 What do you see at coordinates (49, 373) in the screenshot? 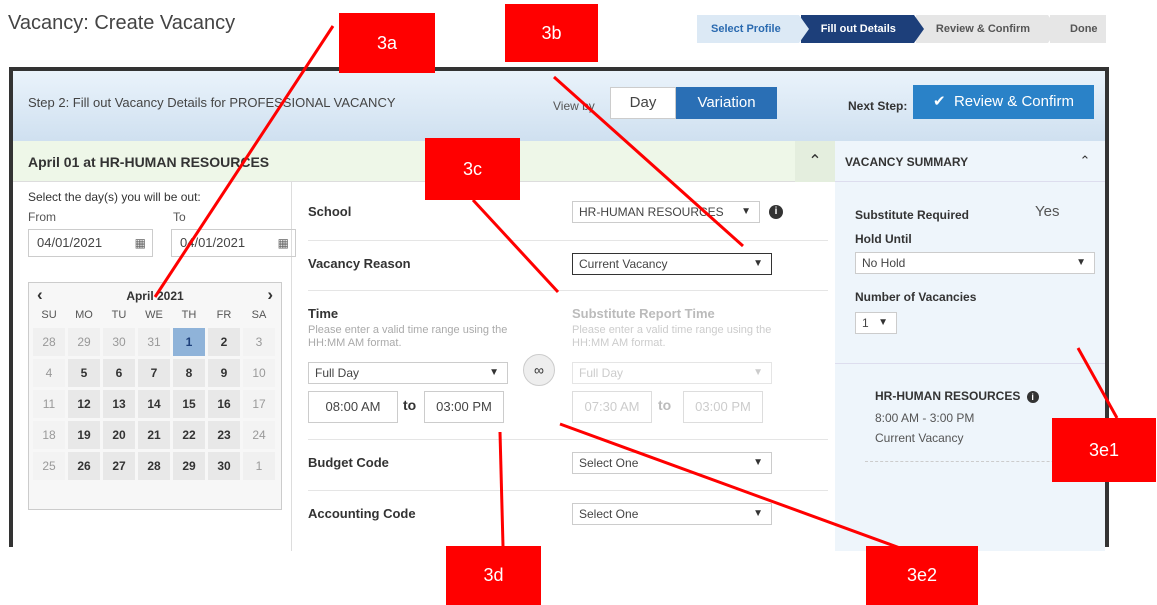
I see `calendar-day: 4` at bounding box center [49, 373].